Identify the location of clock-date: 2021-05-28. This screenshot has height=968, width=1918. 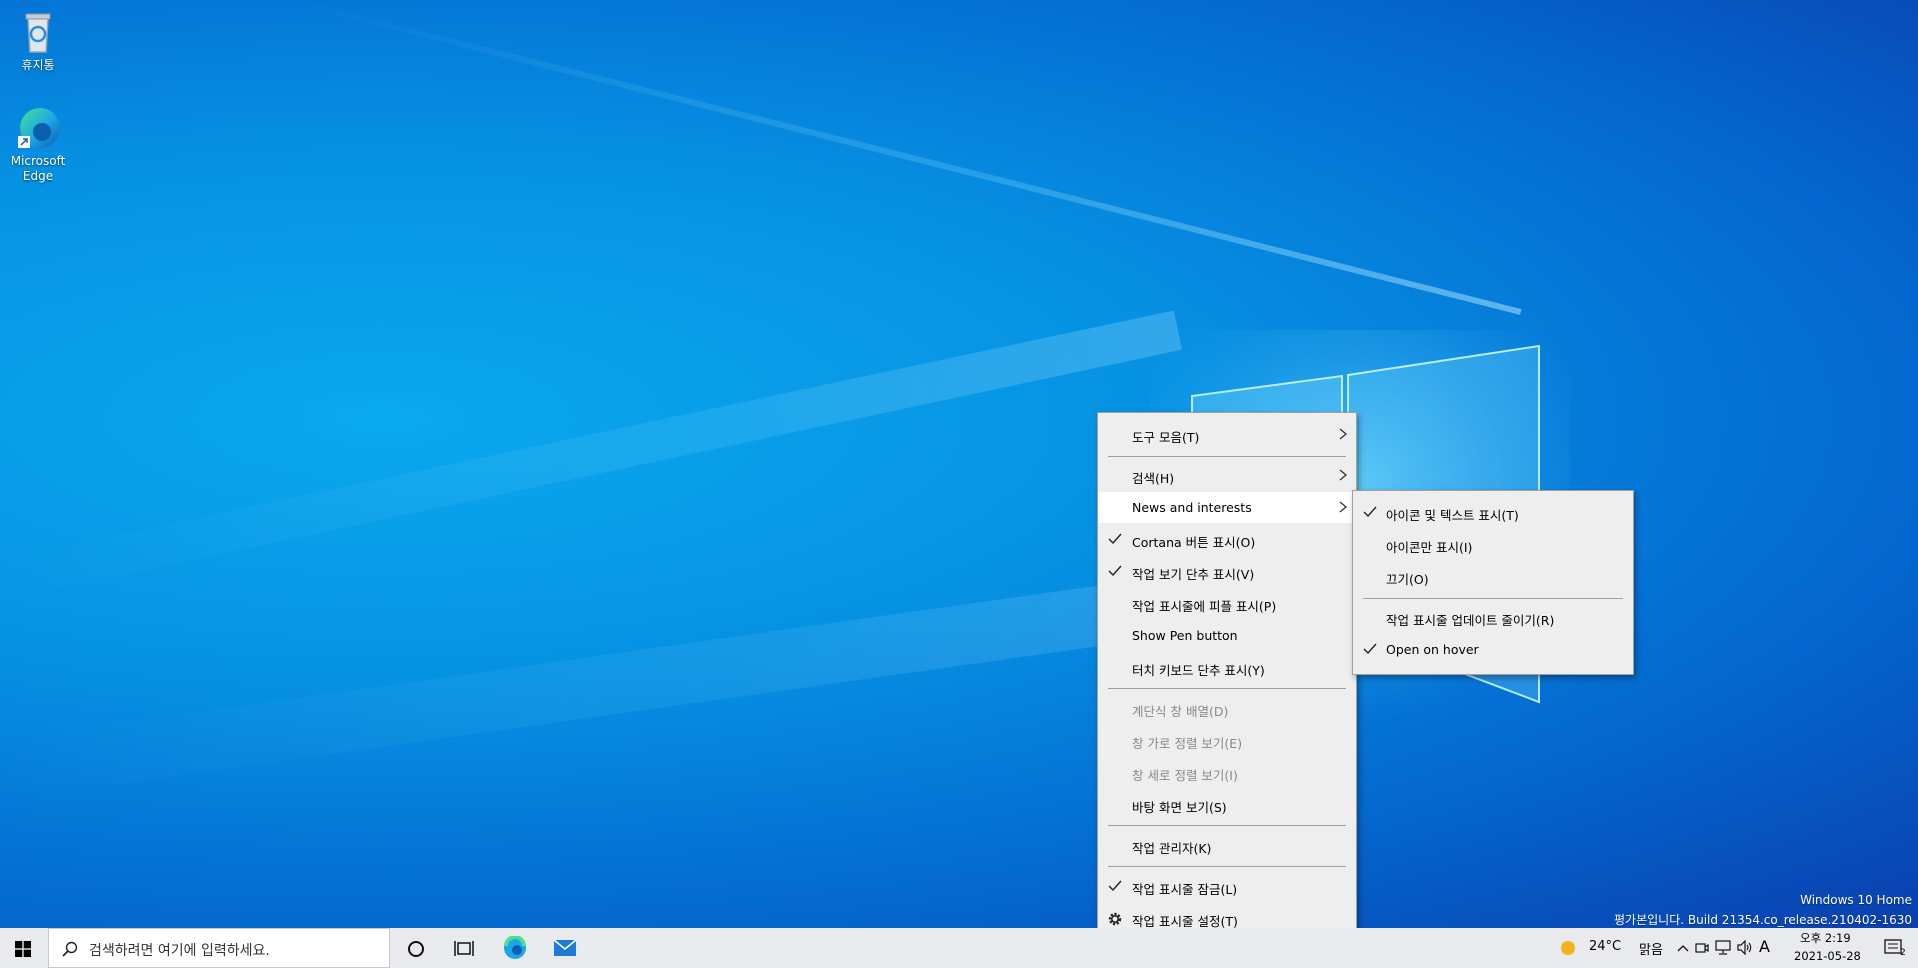
(1827, 956).